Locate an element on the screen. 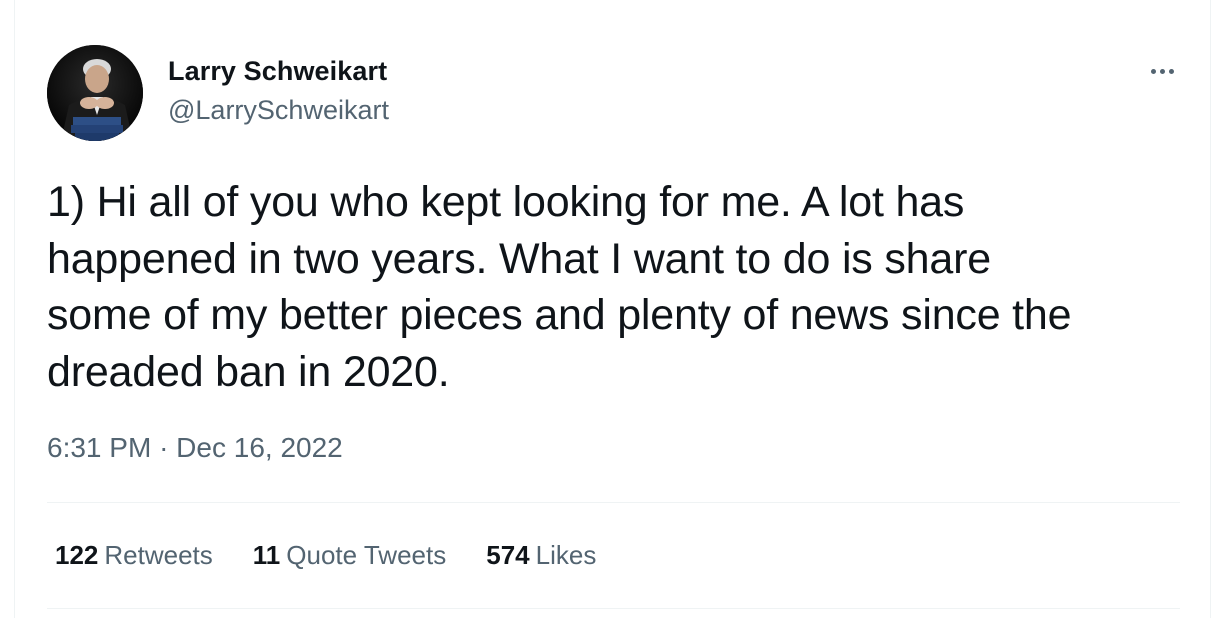  likes-stat: 574 Likes is located at coordinates (541, 555).